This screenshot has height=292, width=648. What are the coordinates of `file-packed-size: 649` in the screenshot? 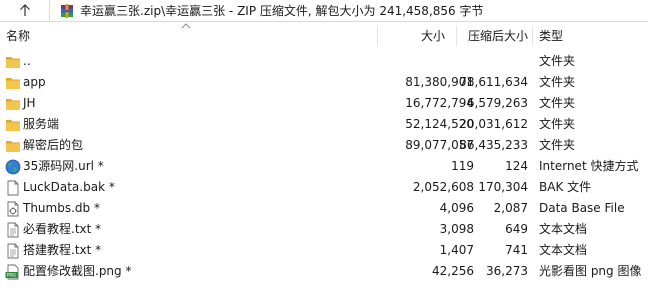 It's located at (516, 229).